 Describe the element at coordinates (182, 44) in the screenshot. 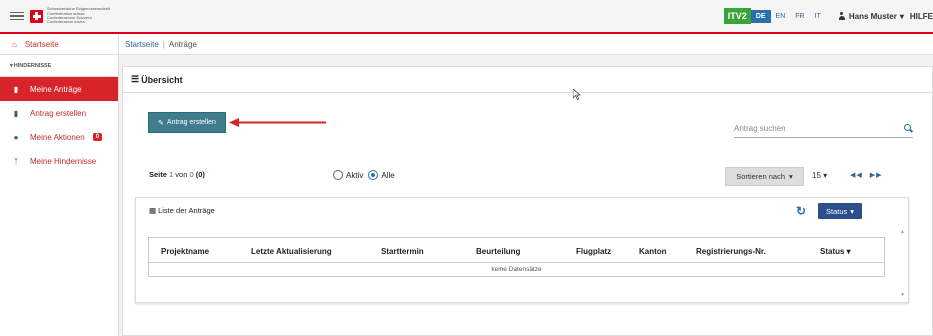

I see `breadcrumb-current: Anträge` at that location.